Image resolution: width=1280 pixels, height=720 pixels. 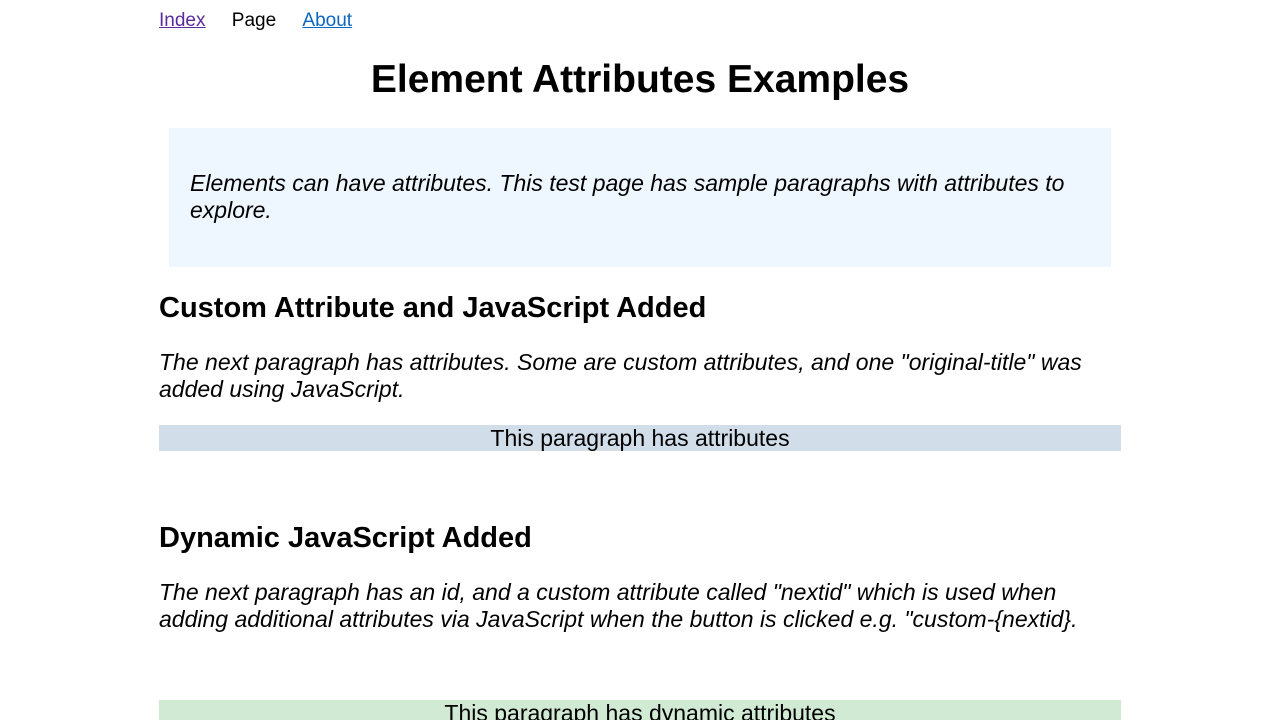 What do you see at coordinates (182, 21) in the screenshot?
I see `nav-link-index: Index` at bounding box center [182, 21].